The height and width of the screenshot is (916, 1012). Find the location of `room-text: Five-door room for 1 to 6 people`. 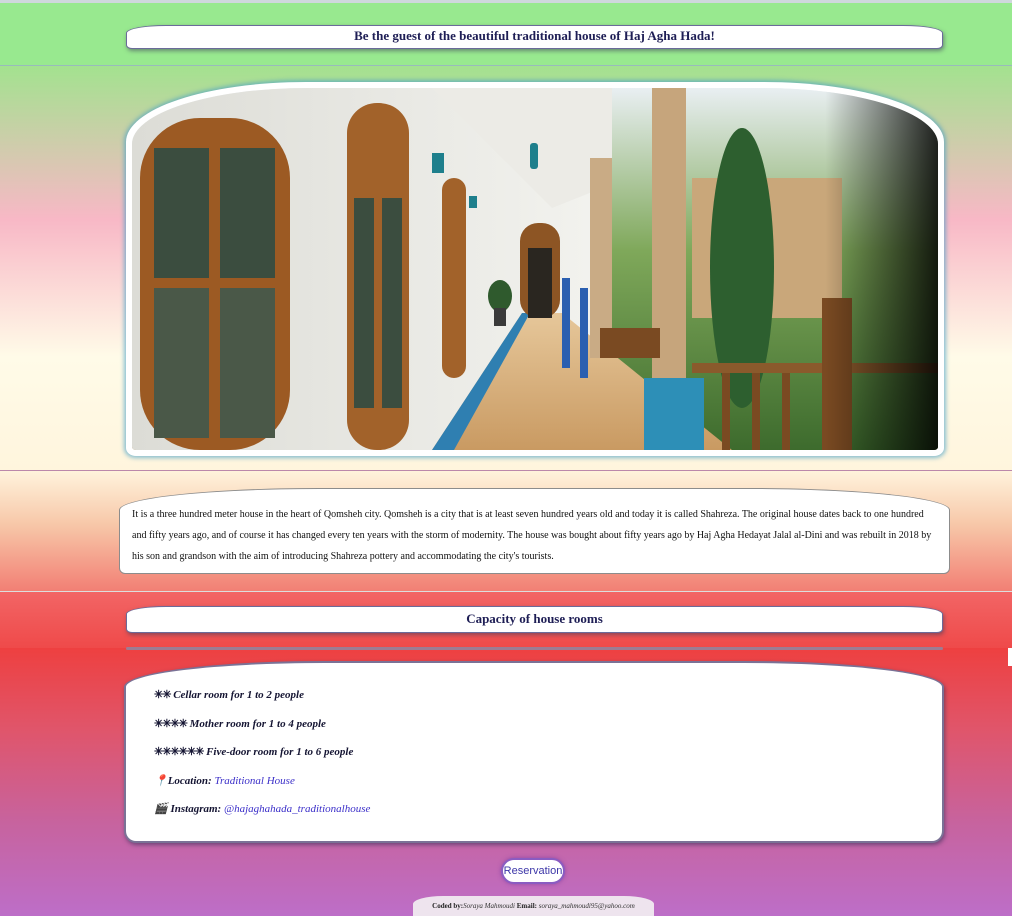

room-text: Five-door room for 1 to 6 people is located at coordinates (280, 752).